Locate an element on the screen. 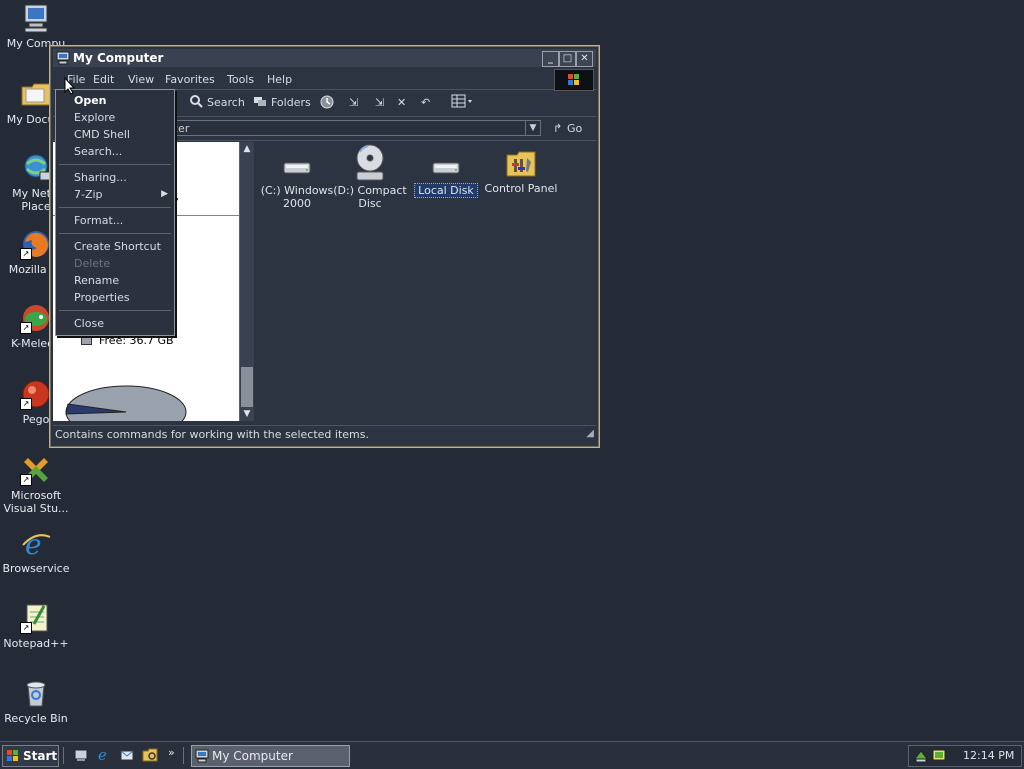 This screenshot has height=769, width=1024. taskbar-divider is located at coordinates (183, 755).